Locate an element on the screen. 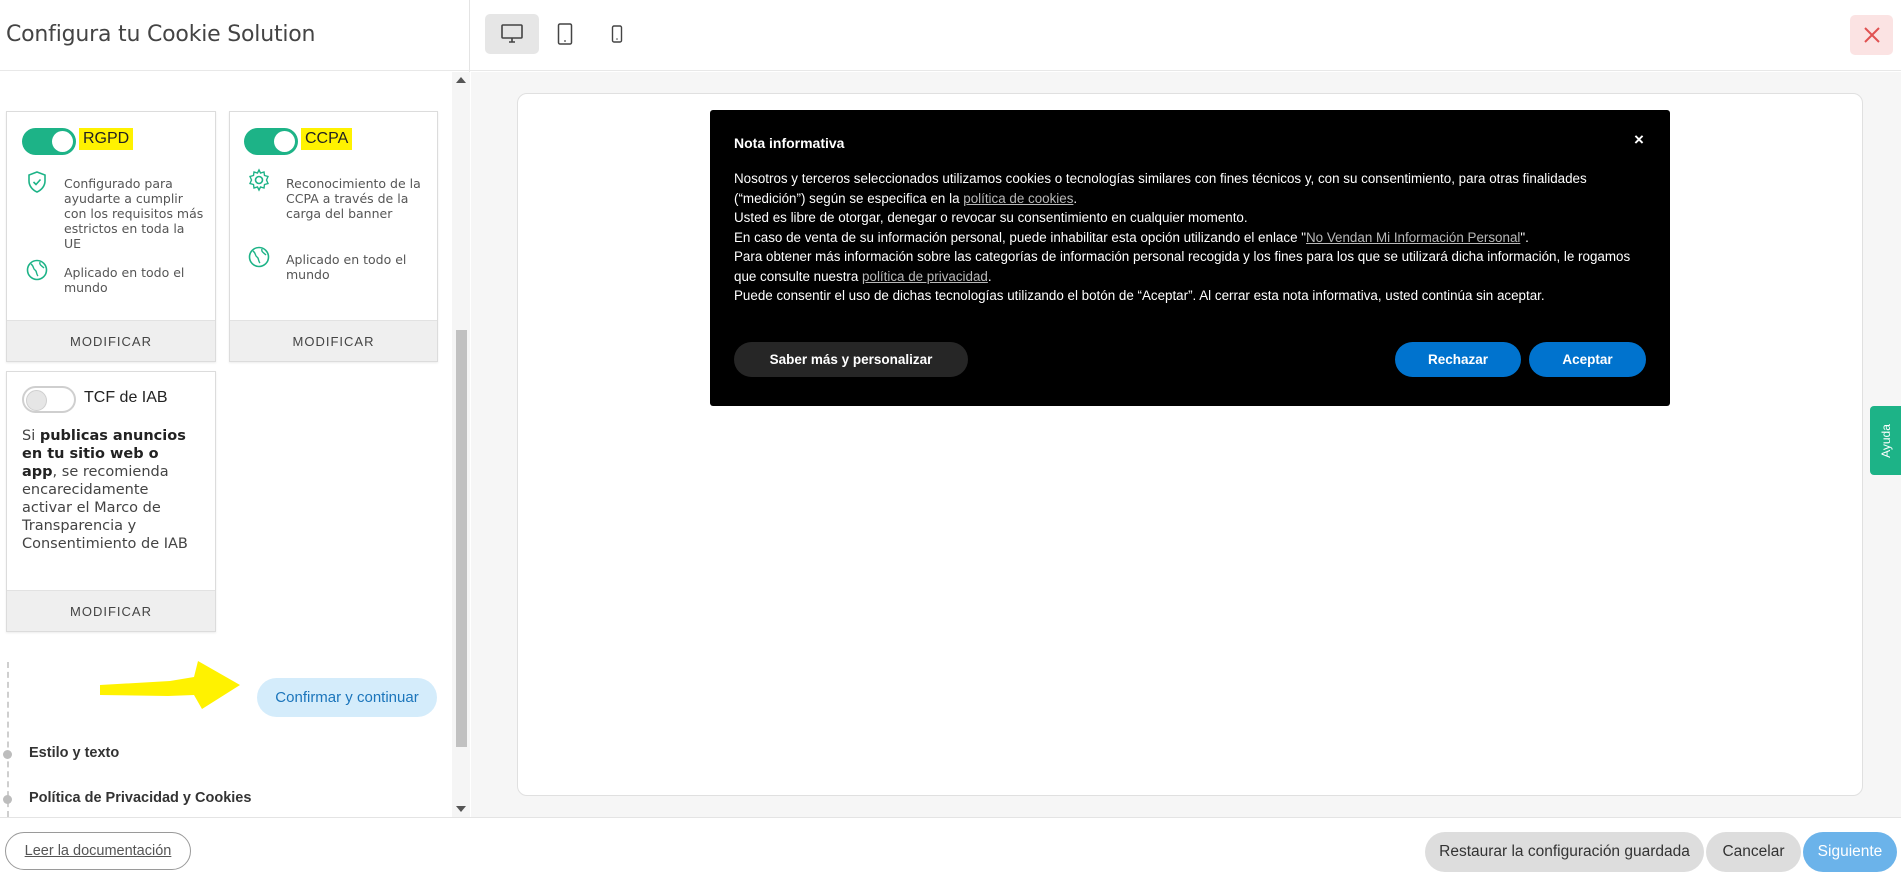 The width and height of the screenshot is (1901, 882). scroll-up-arrow is located at coordinates (461, 80).